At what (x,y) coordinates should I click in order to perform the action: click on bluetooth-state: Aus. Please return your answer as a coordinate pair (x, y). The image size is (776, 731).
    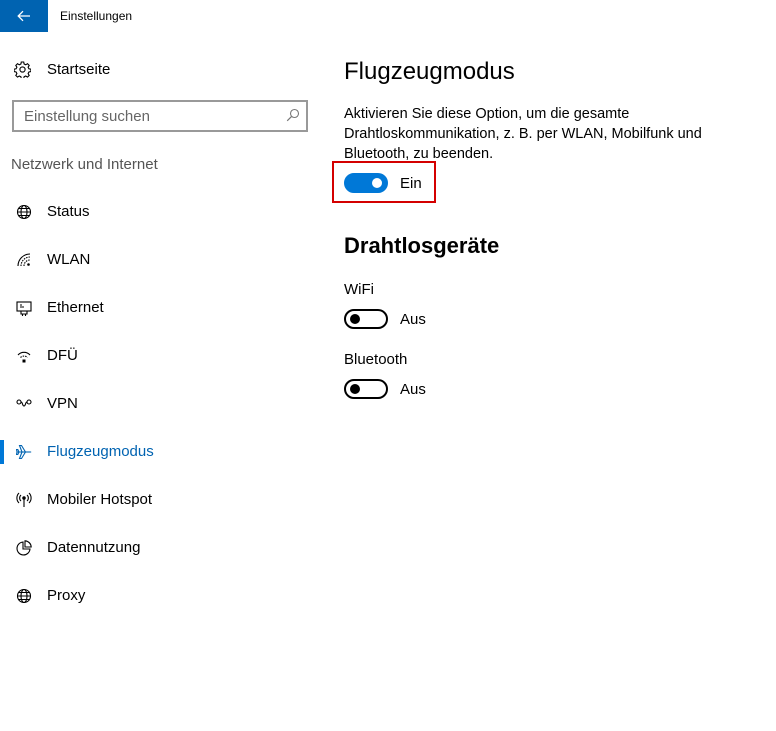
    Looking at the image, I should click on (413, 389).